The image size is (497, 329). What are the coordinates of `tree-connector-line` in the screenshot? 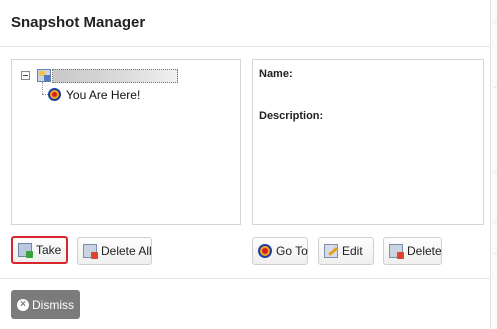 It's located at (42, 88).